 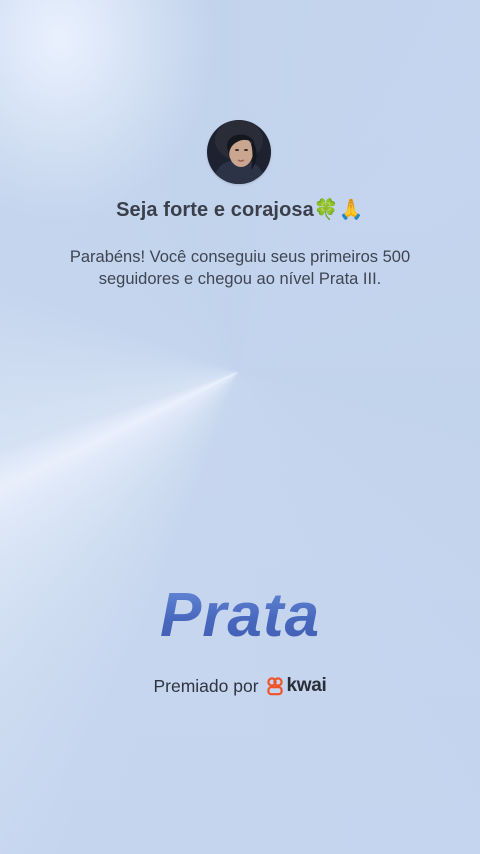 I want to click on avatar-photo, so click(x=239, y=152).